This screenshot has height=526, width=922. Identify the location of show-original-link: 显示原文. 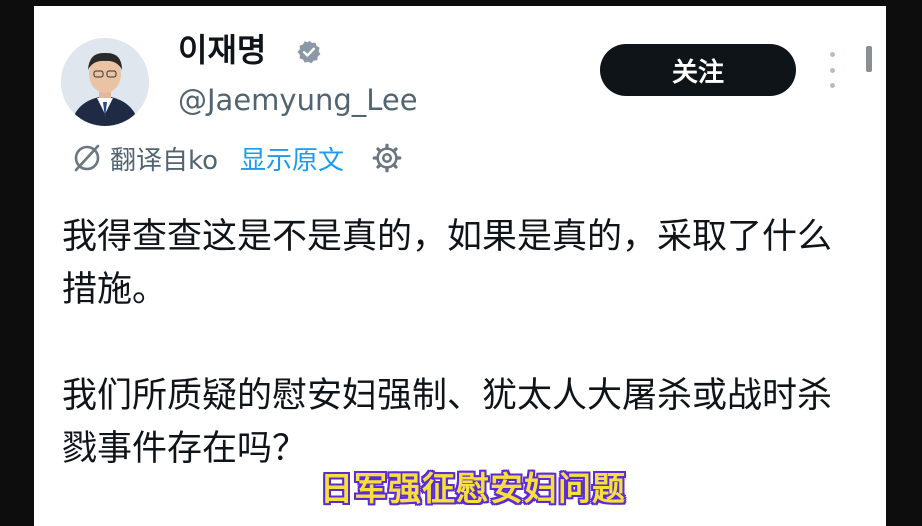
(292, 158).